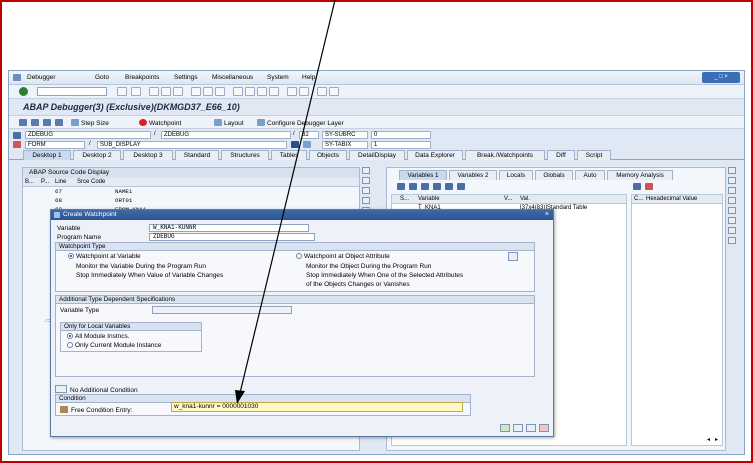 The height and width of the screenshot is (463, 753). What do you see at coordinates (513, 256) in the screenshot?
I see `object-select-icon` at bounding box center [513, 256].